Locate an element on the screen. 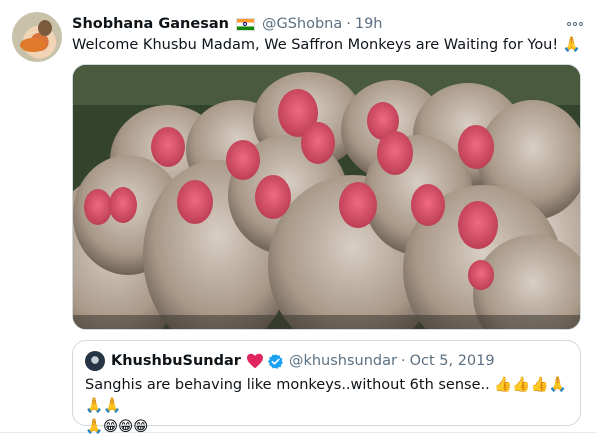 The image size is (597, 438). tweet-timestamp: 19h is located at coordinates (369, 24).